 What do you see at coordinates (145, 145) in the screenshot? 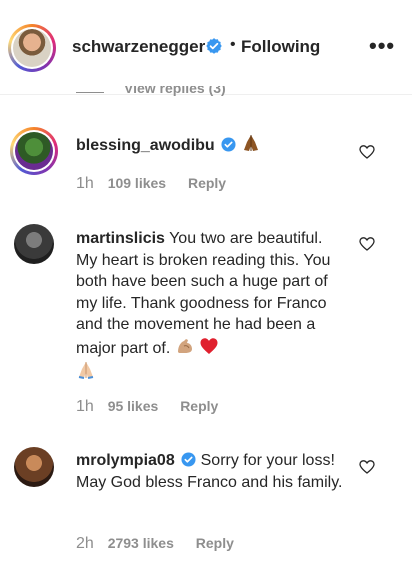
I see `commenter-username: blessing_awodibu` at bounding box center [145, 145].